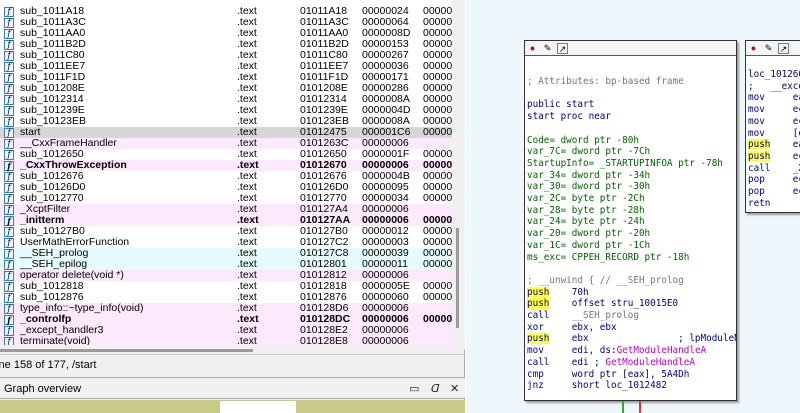  Describe the element at coordinates (580, 292) in the screenshot. I see `operand: 70h` at that location.